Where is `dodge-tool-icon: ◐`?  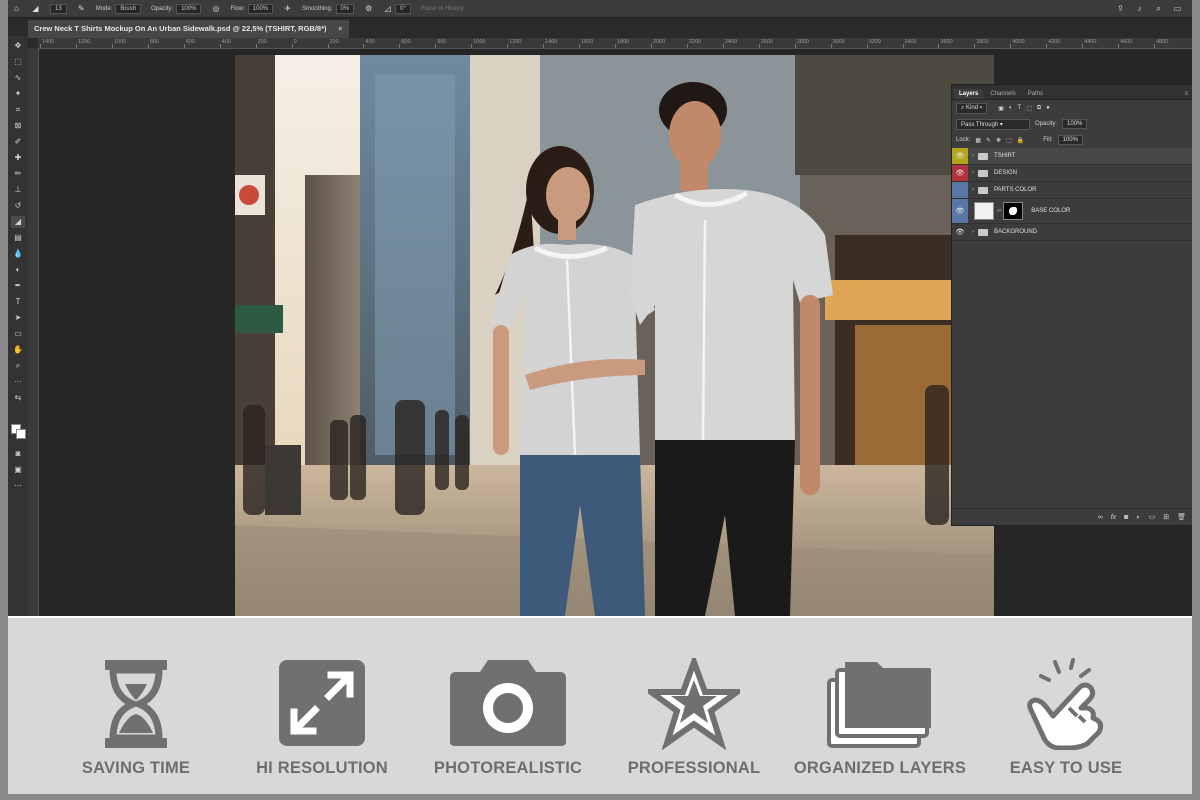 dodge-tool-icon: ◐ is located at coordinates (18, 270).